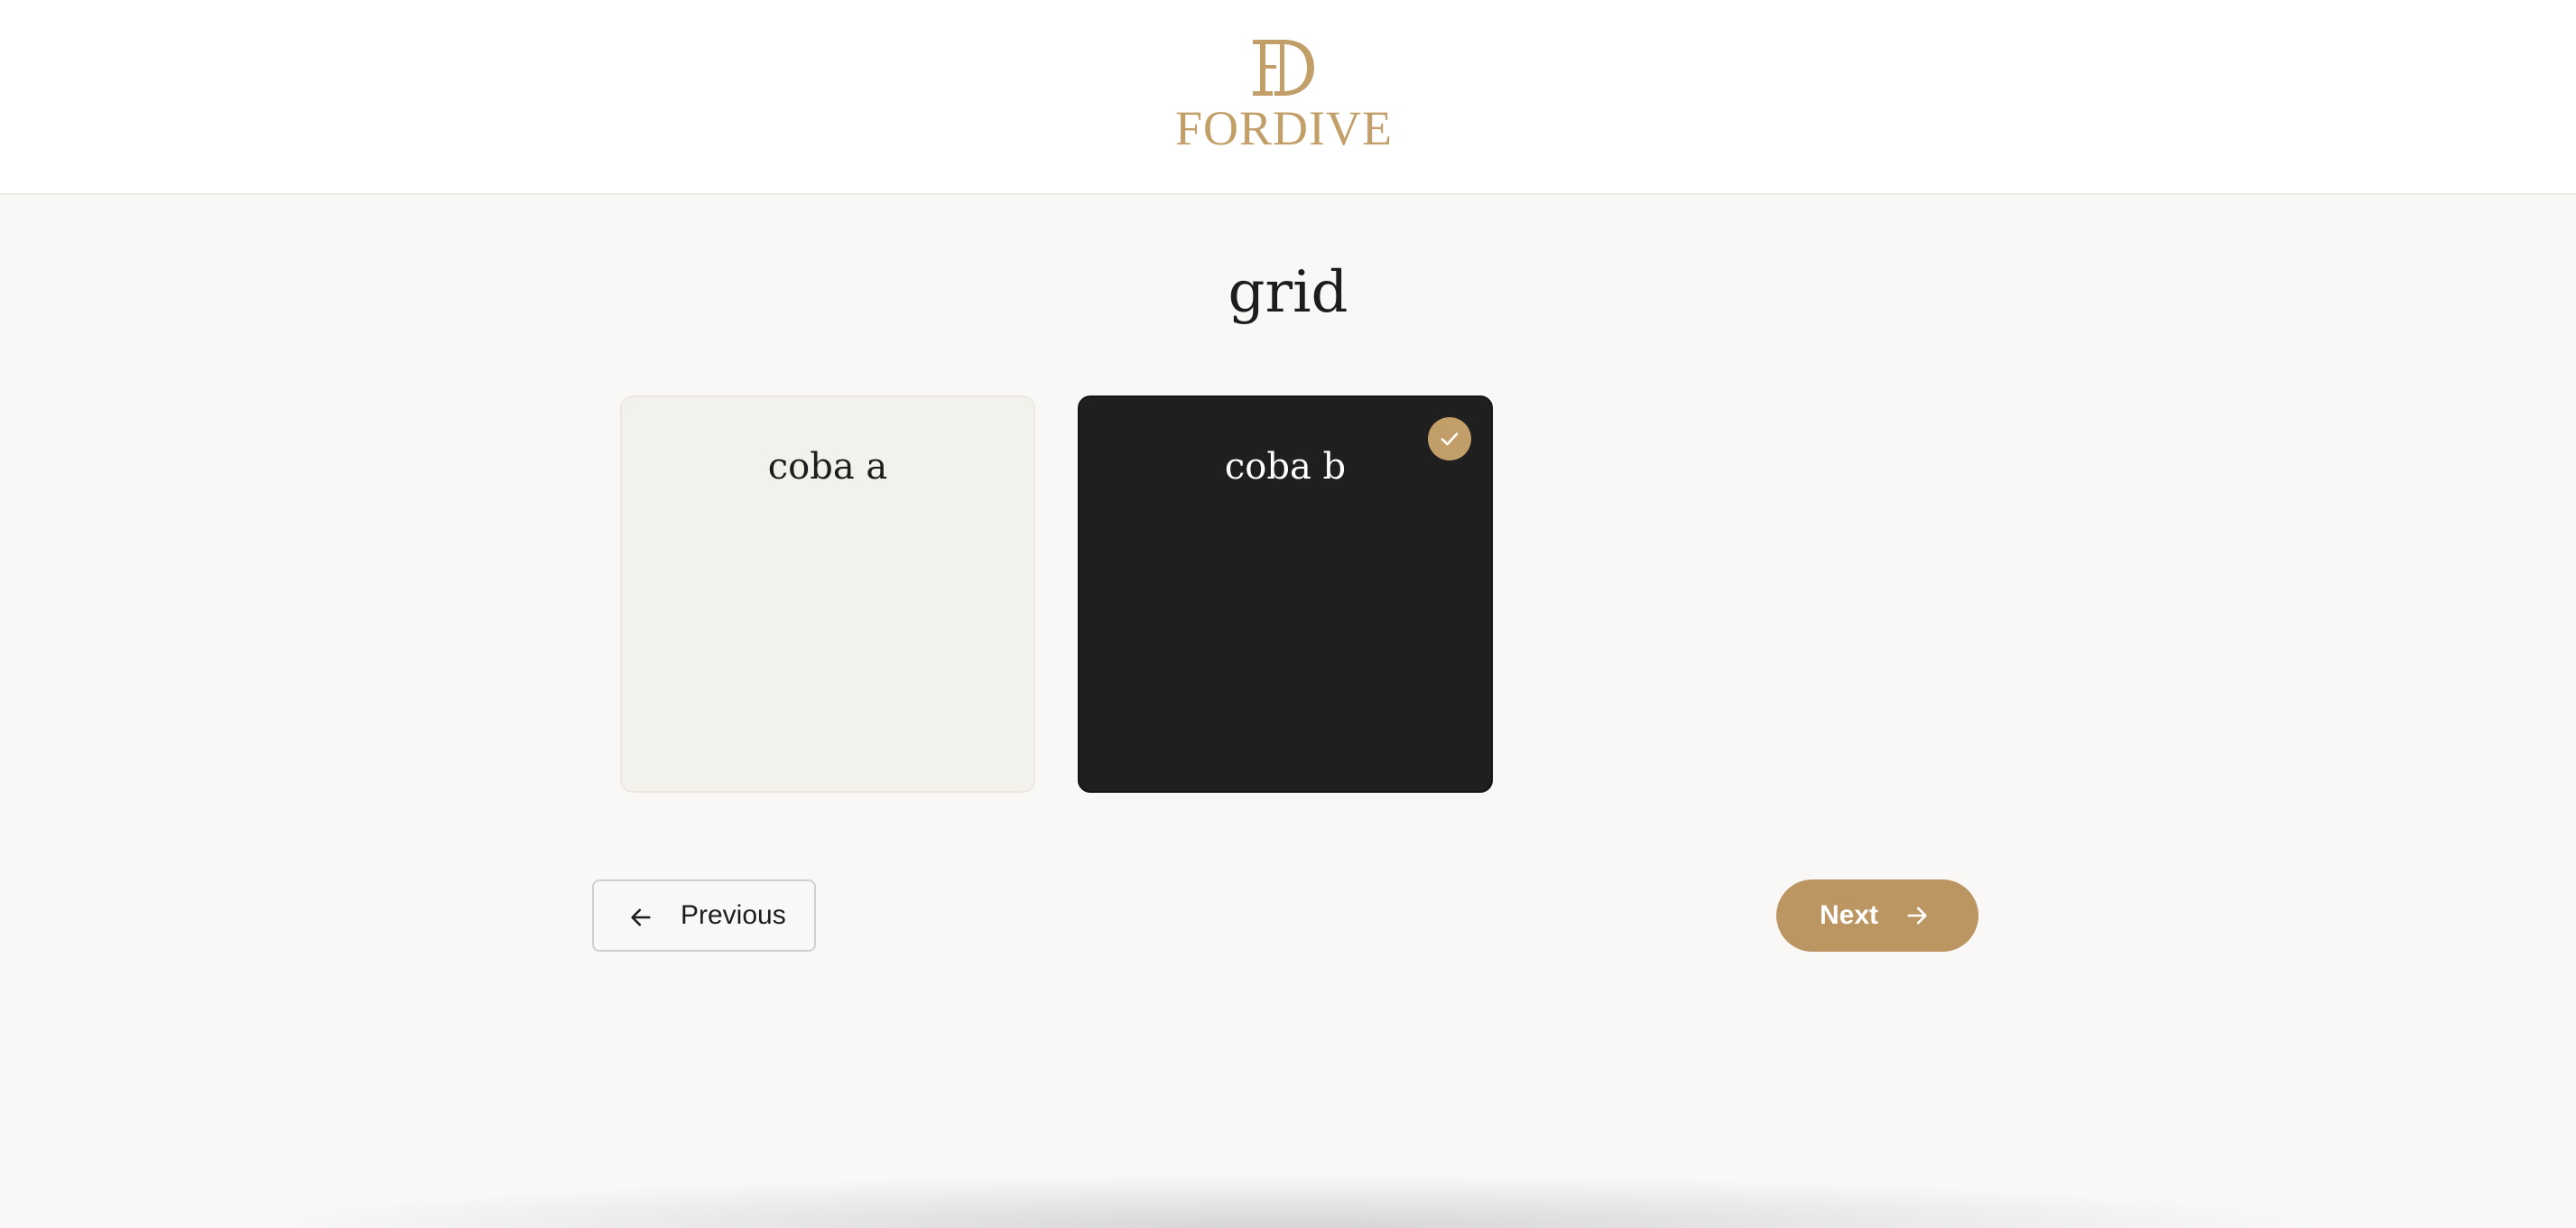 This screenshot has height=1228, width=2576. What do you see at coordinates (1288, 292) in the screenshot?
I see `page-title: grid` at bounding box center [1288, 292].